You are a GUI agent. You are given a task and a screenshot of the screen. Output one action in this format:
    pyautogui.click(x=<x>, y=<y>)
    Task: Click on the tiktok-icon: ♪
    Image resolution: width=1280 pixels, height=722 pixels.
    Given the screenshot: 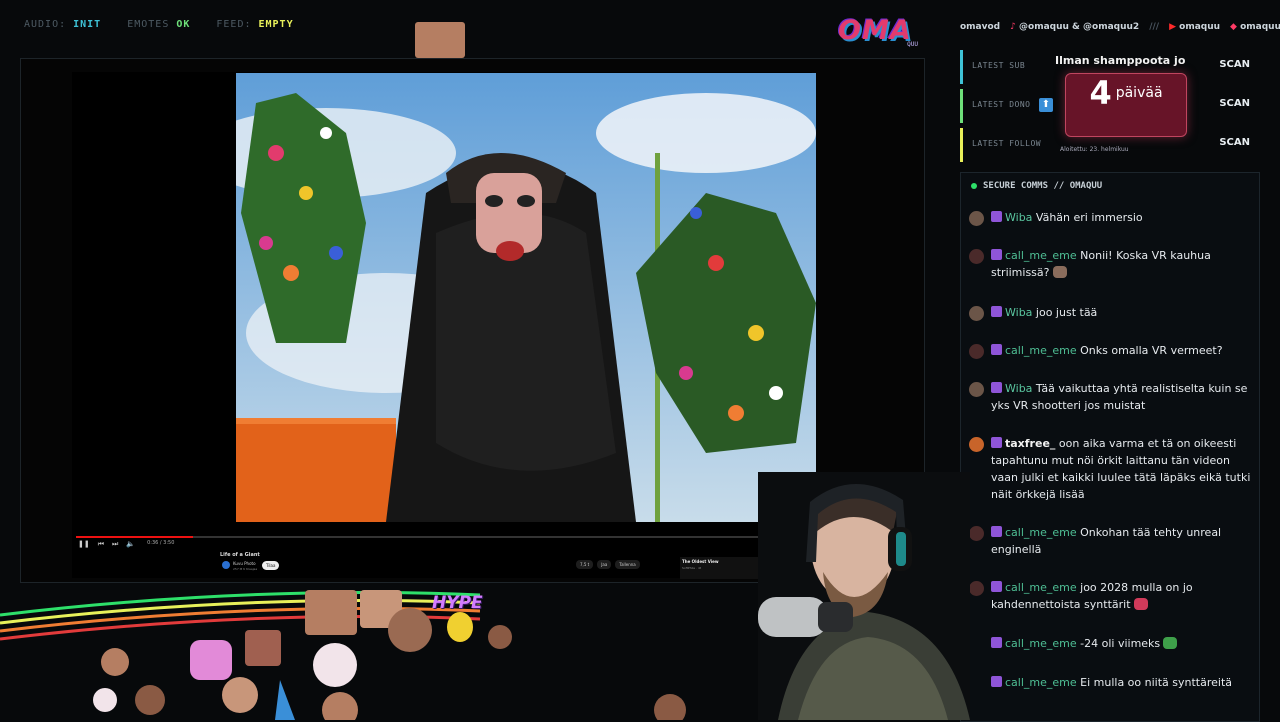 What is the action you would take?
    pyautogui.click(x=1013, y=27)
    